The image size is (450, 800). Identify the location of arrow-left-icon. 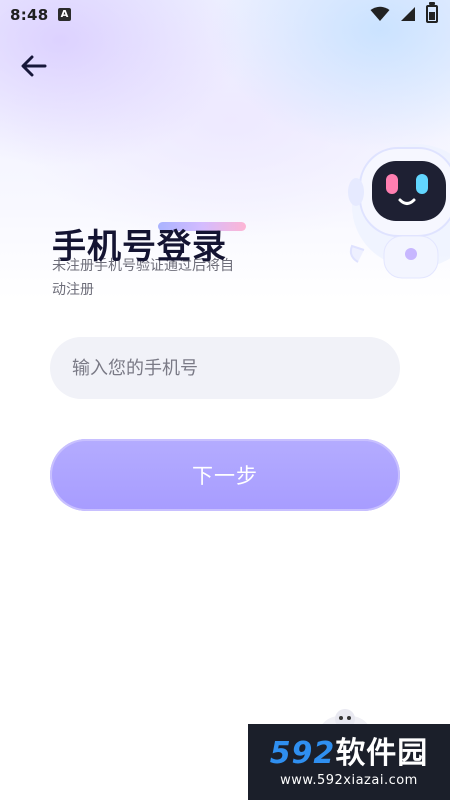
(34, 66).